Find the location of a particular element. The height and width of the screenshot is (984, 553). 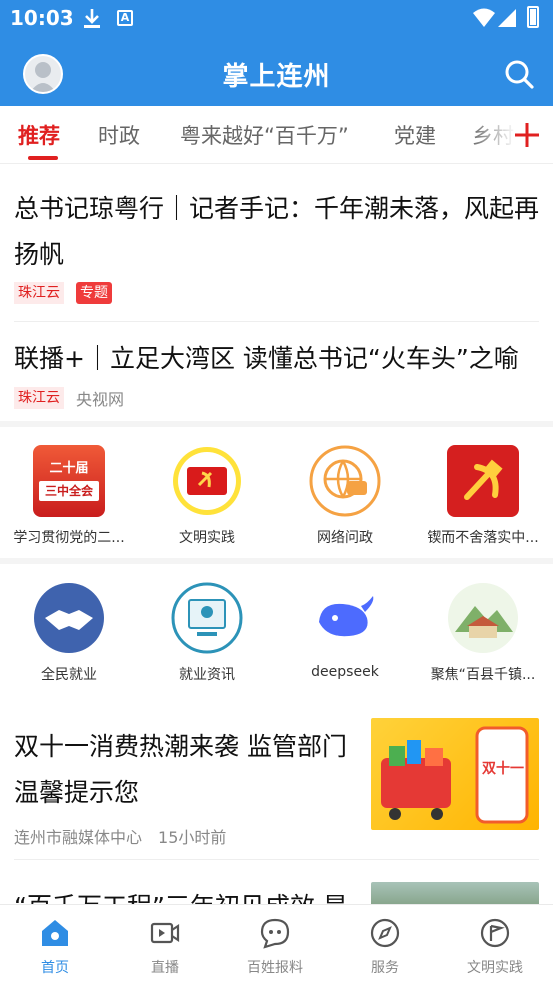

tab-baiqianwan: 粤来越好“百千万” is located at coordinates (264, 135).